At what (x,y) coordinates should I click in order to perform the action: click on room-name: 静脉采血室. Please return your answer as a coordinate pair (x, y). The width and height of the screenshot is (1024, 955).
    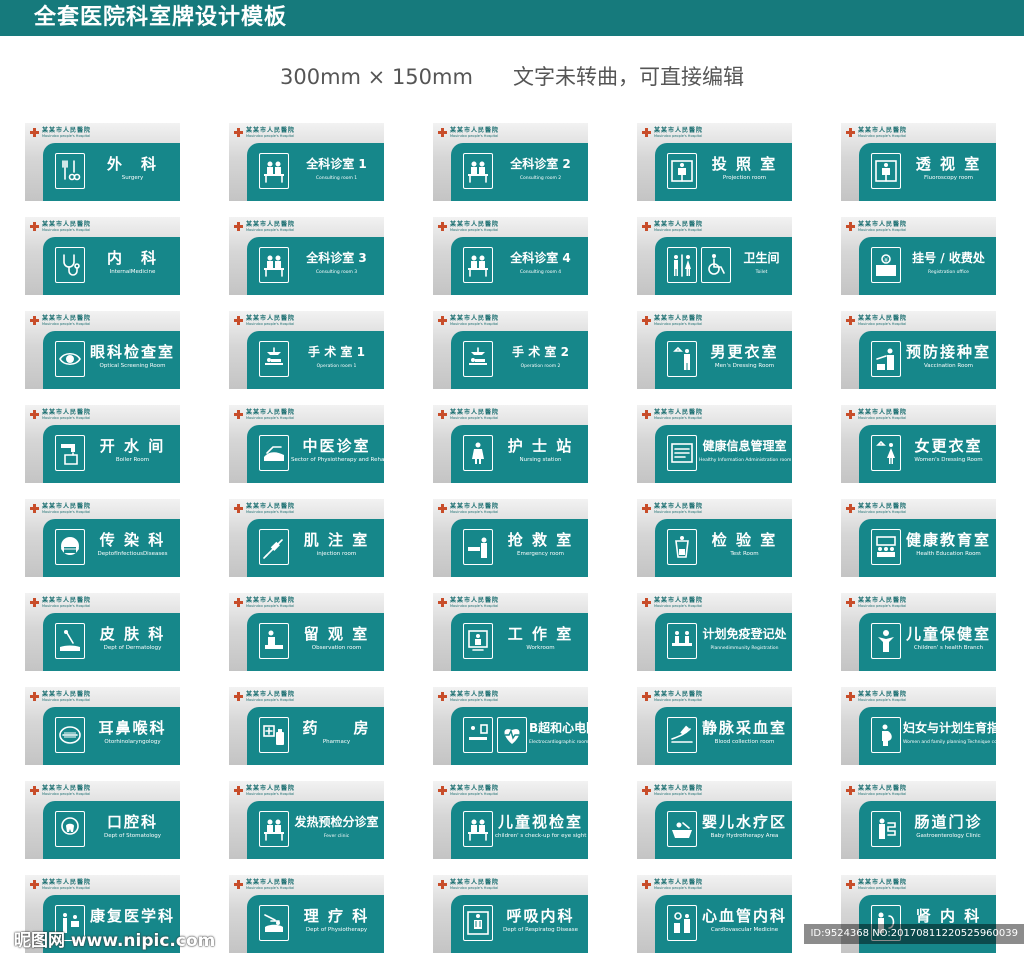
    Looking at the image, I should click on (744, 728).